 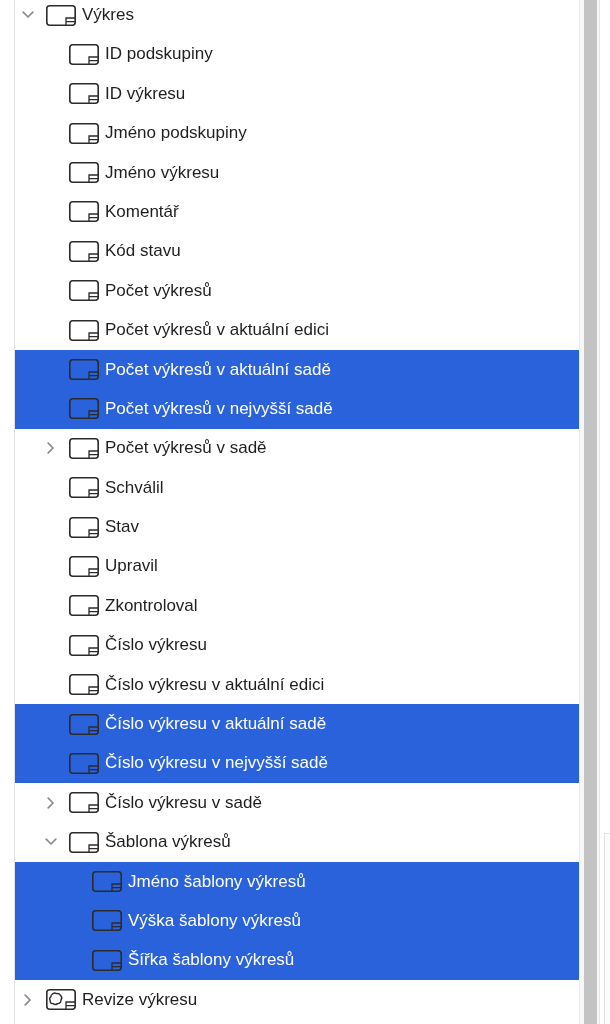 I want to click on tree-item: Počet výkresů, so click(x=297, y=291).